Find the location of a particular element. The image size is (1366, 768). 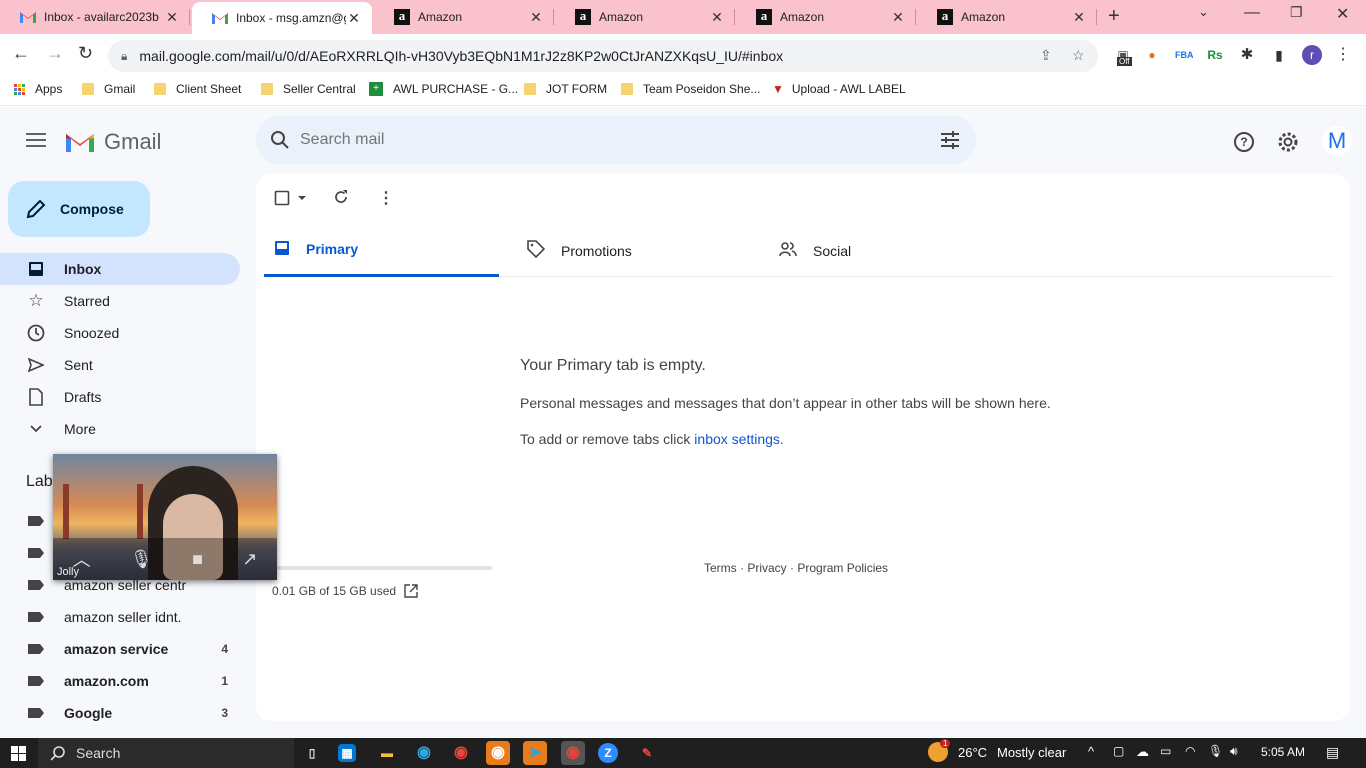

refresh-icon is located at coordinates (341, 199).